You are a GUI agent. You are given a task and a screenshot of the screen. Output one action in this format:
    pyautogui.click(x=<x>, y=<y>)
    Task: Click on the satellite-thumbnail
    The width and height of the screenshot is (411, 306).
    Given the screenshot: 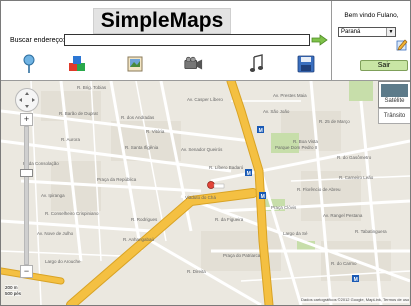 What is the action you would take?
    pyautogui.click(x=394, y=90)
    